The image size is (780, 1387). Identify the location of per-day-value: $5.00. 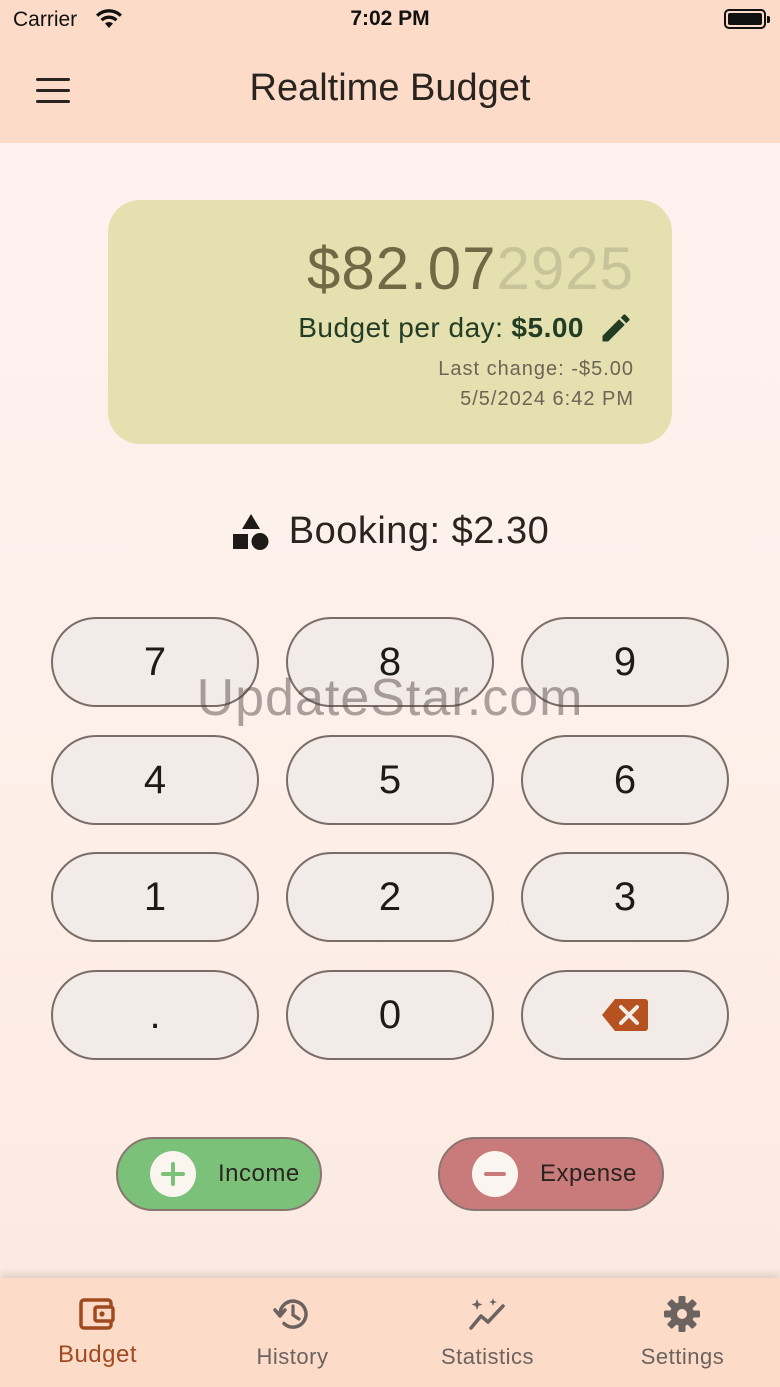
(547, 327).